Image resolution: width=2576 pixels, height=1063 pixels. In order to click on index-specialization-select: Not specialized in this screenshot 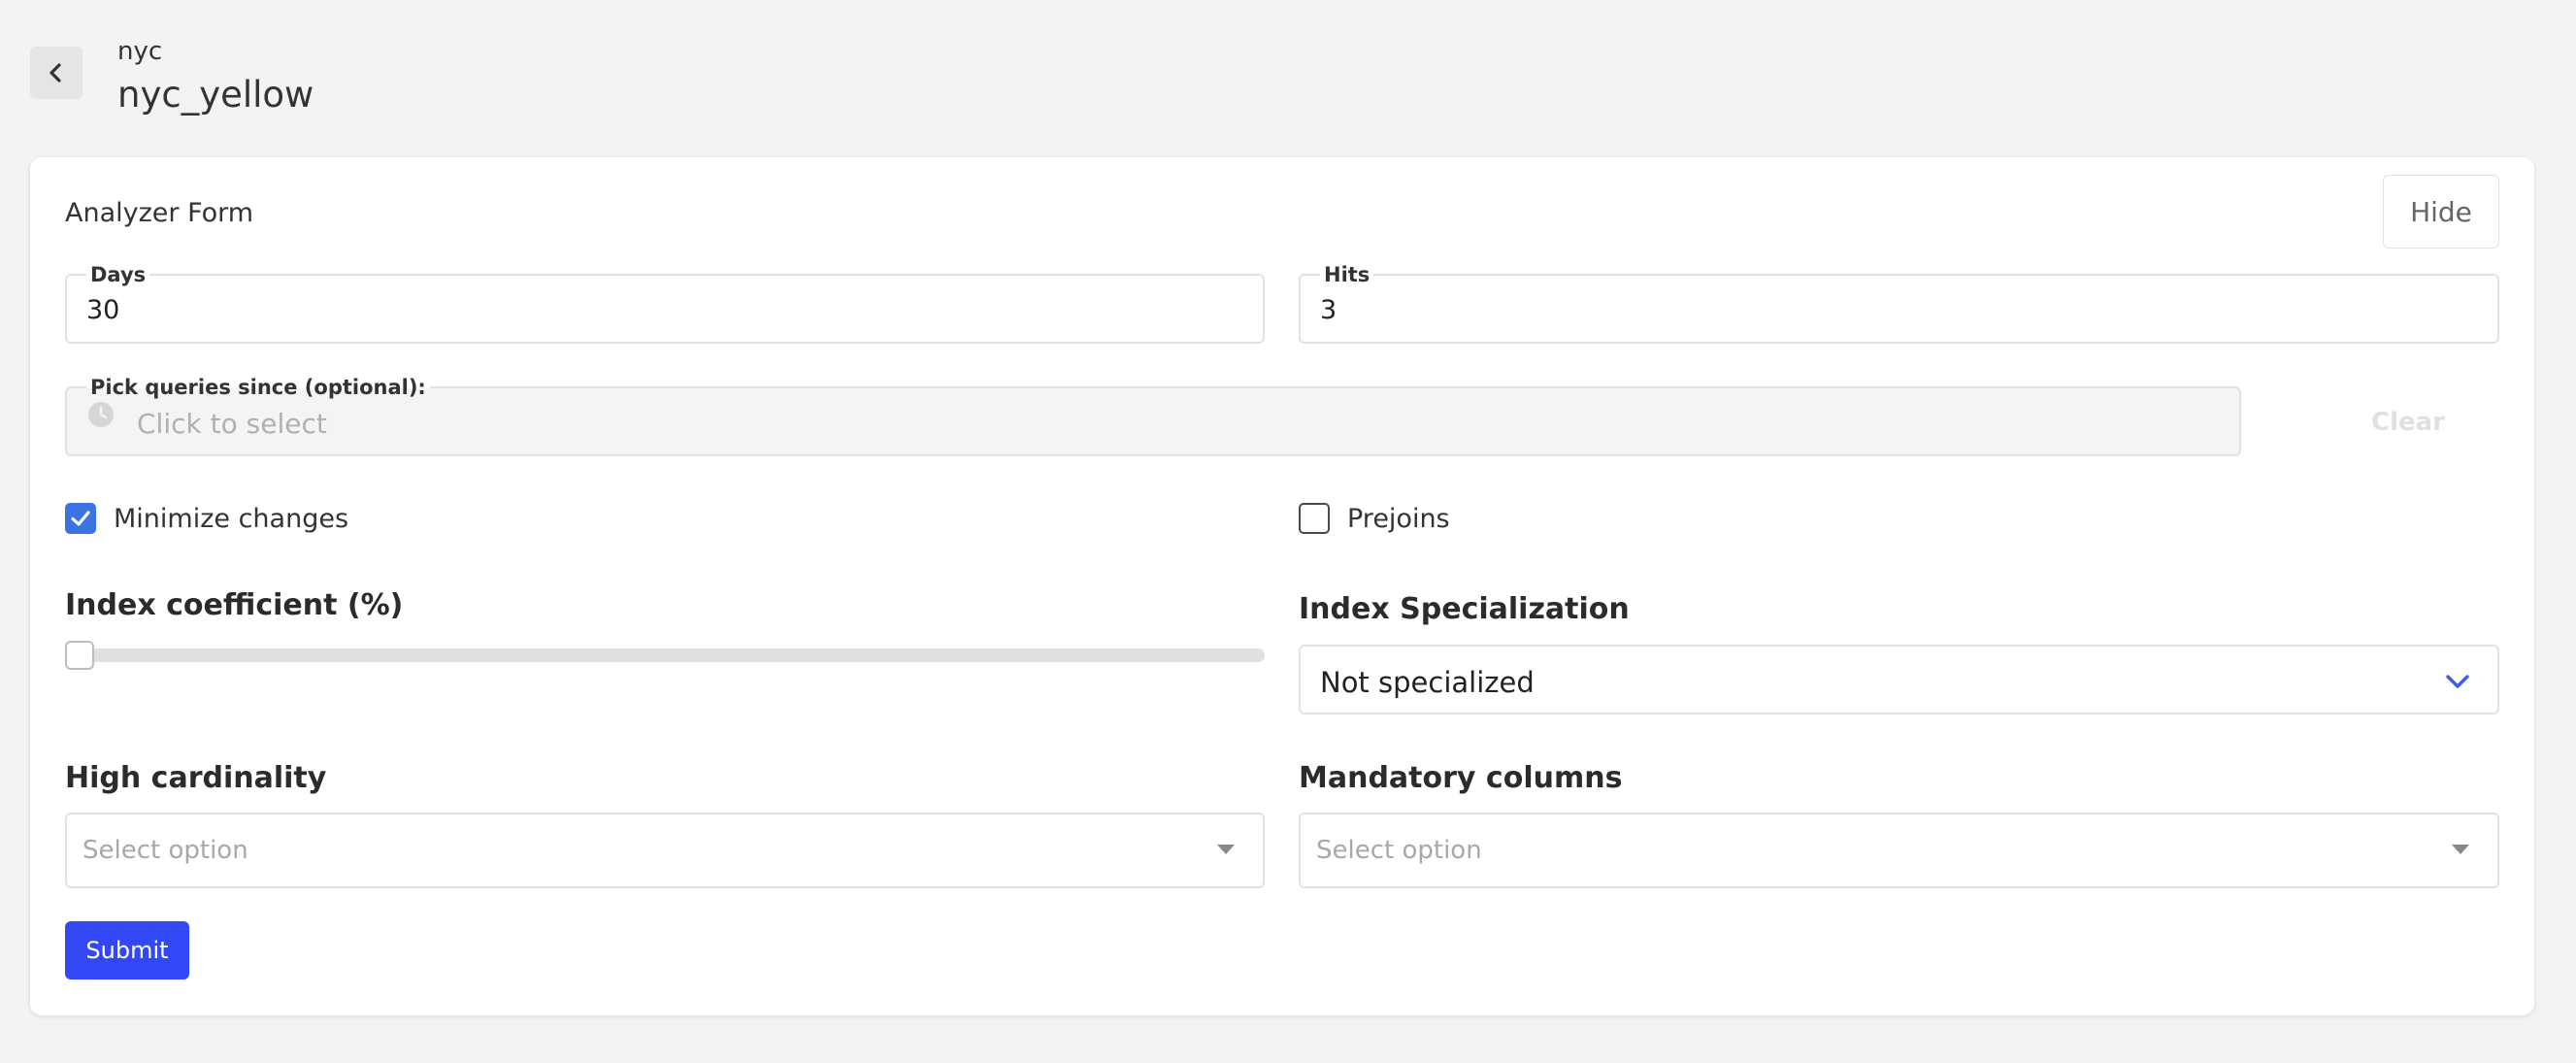, I will do `click(1899, 679)`.